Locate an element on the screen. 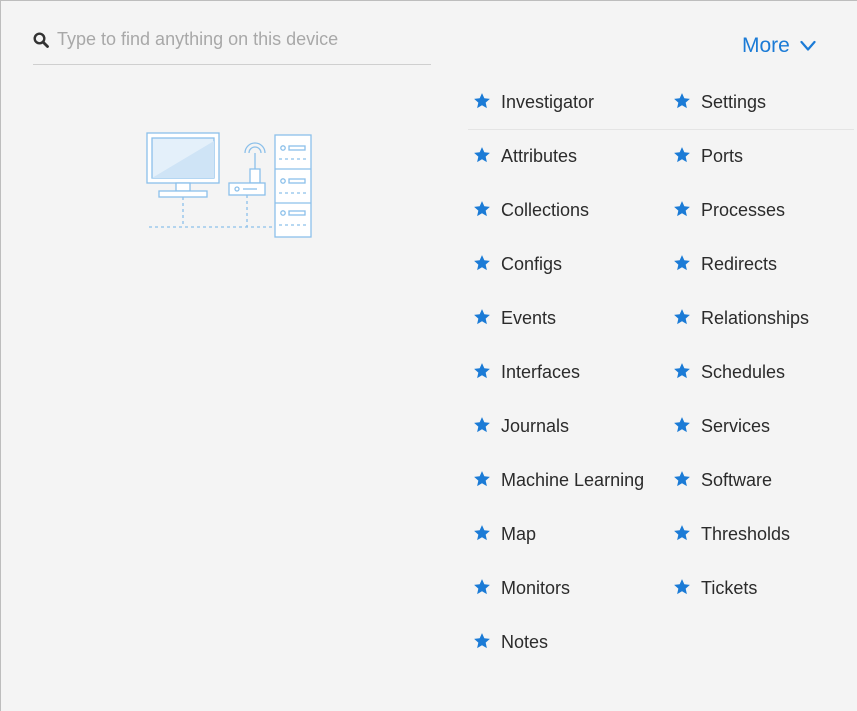 Image resolution: width=857 pixels, height=711 pixels. nav-item-collections: Collections is located at coordinates (563, 210).